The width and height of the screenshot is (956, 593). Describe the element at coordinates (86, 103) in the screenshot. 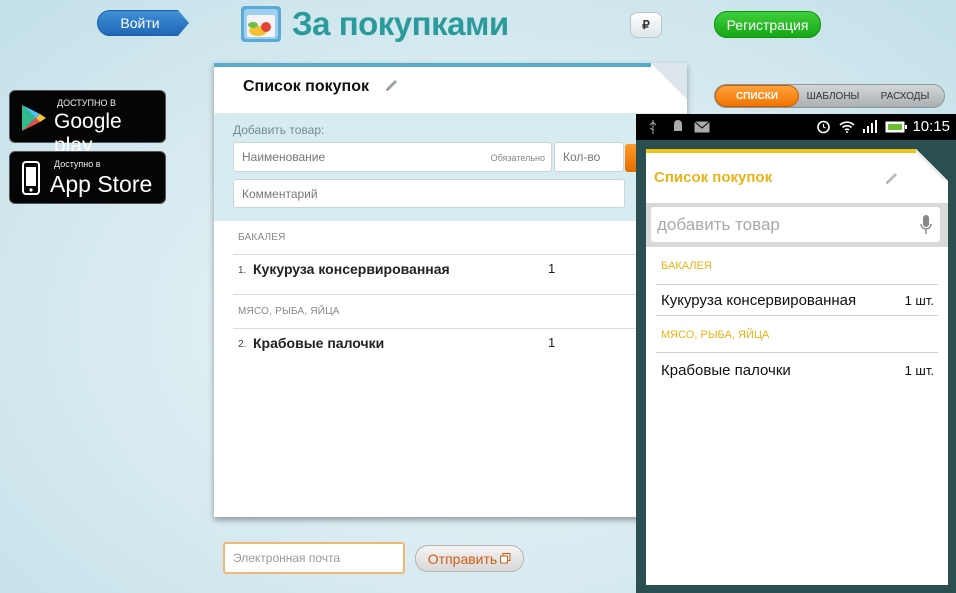

I see `google-play-small-text: ДОСТУПНО В` at that location.